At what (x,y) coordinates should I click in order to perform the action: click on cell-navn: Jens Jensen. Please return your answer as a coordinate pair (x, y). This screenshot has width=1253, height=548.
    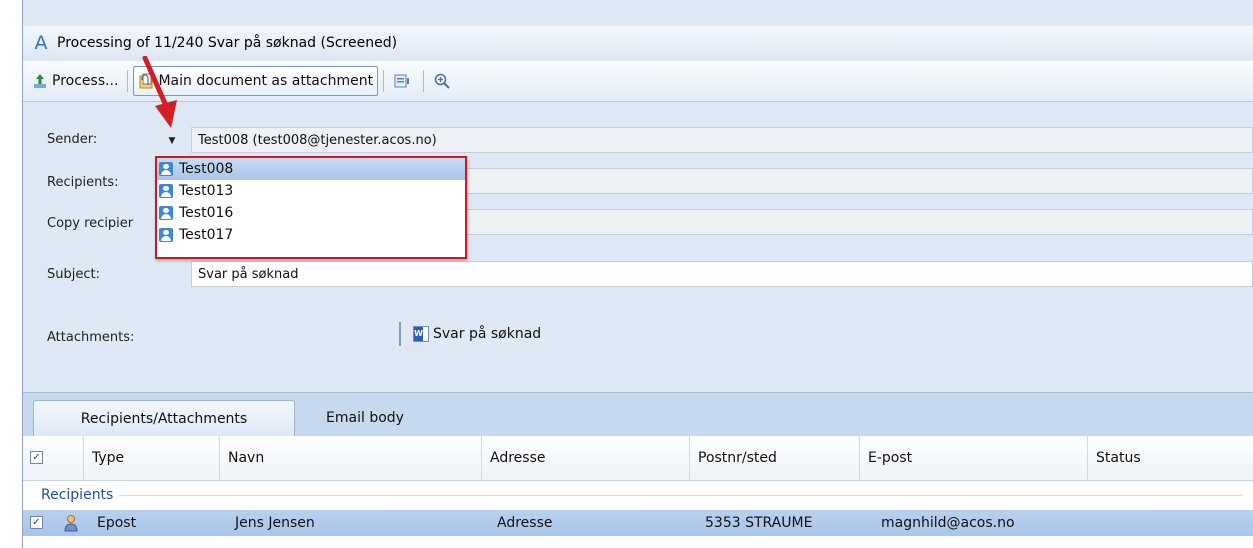
    Looking at the image, I should click on (275, 523).